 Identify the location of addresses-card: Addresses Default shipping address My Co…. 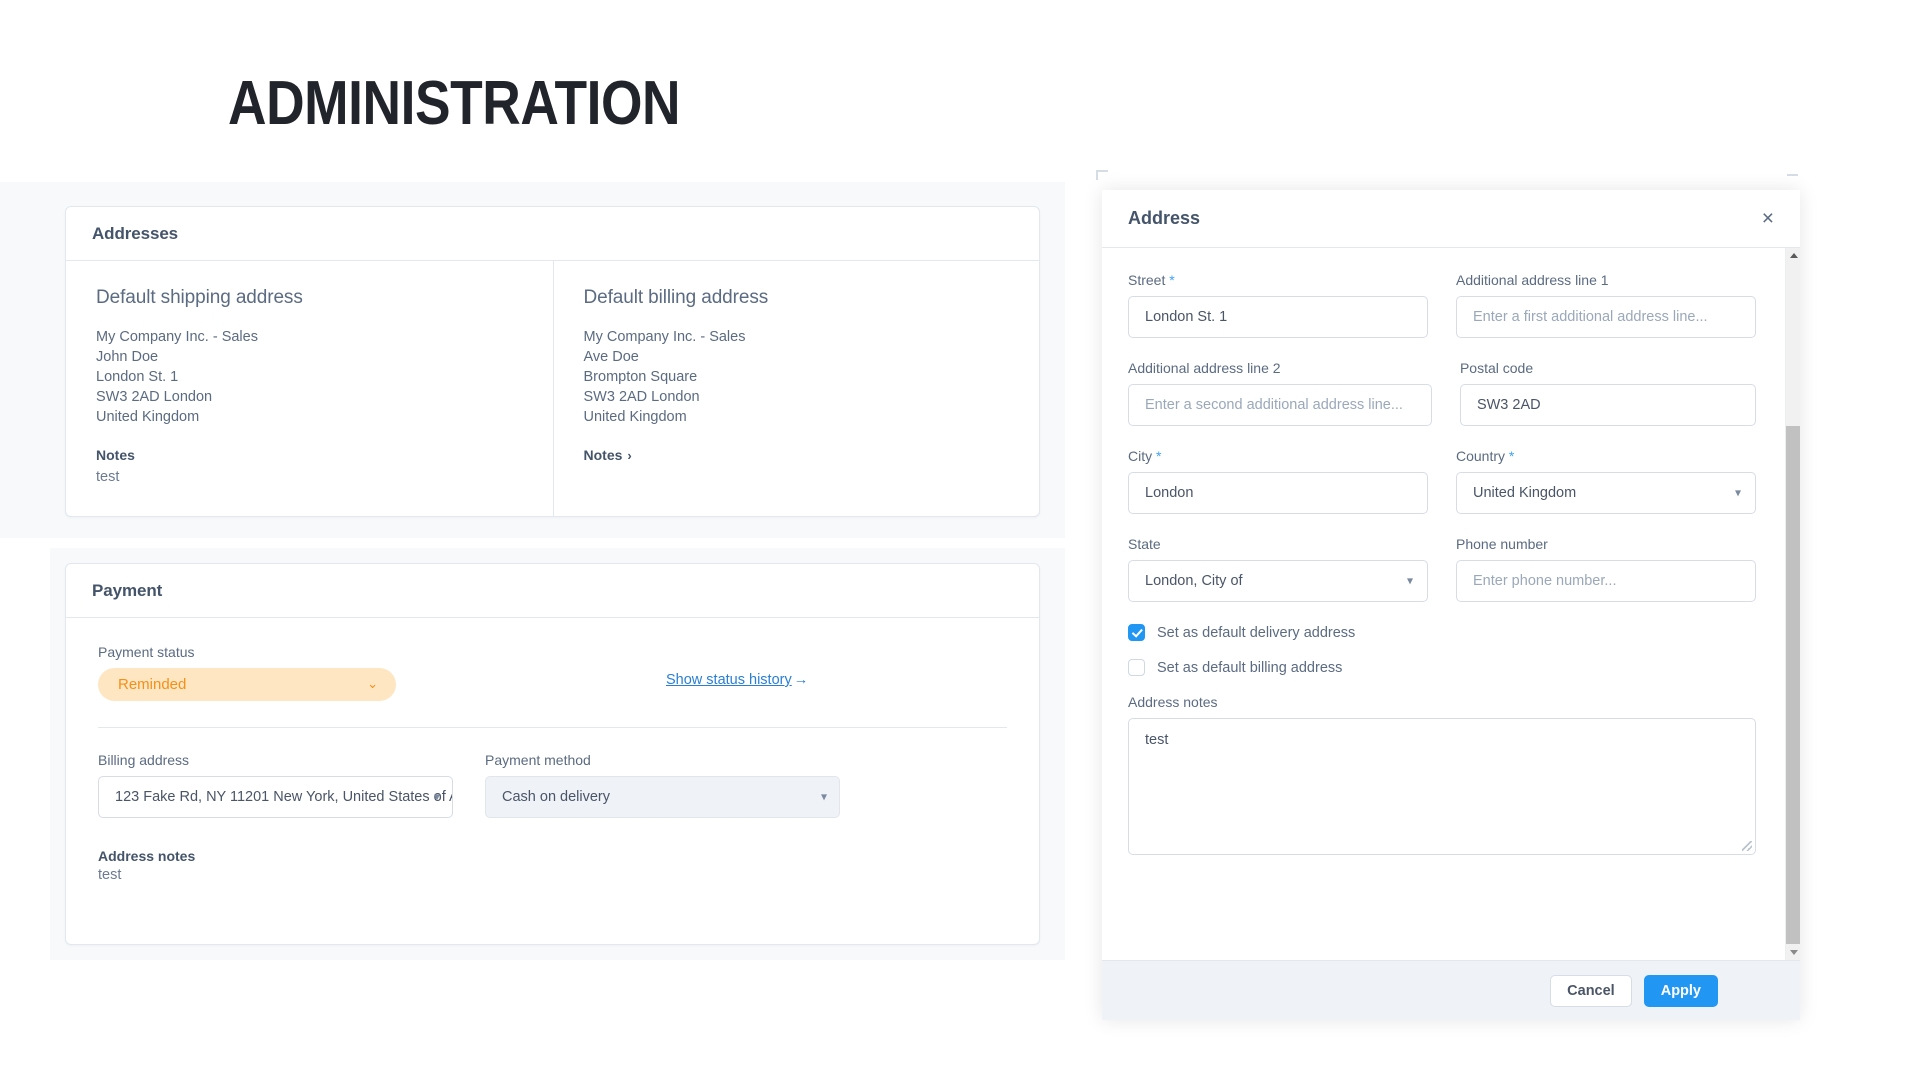
(552, 361).